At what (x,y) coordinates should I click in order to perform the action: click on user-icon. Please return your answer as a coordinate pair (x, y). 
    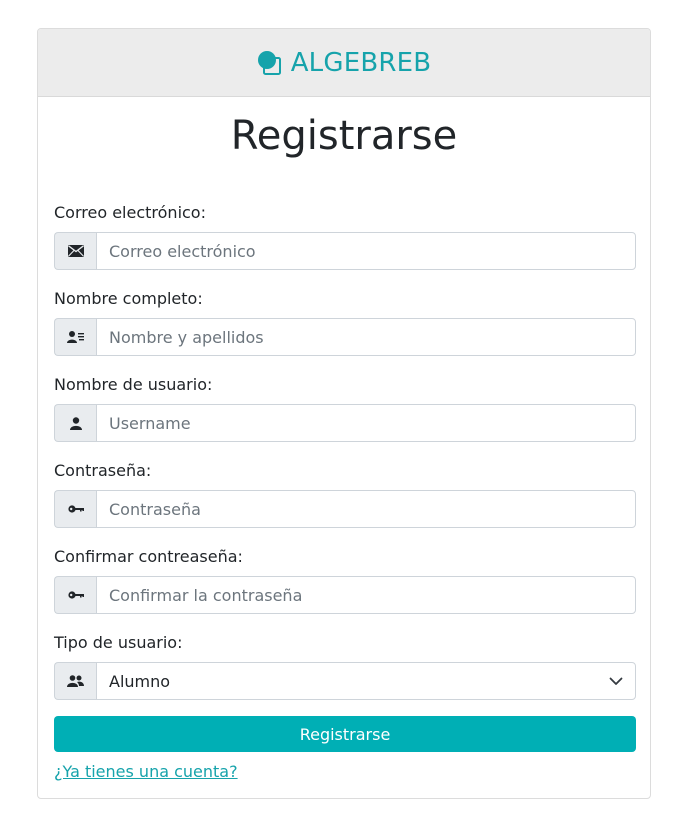
    Looking at the image, I should click on (75, 423).